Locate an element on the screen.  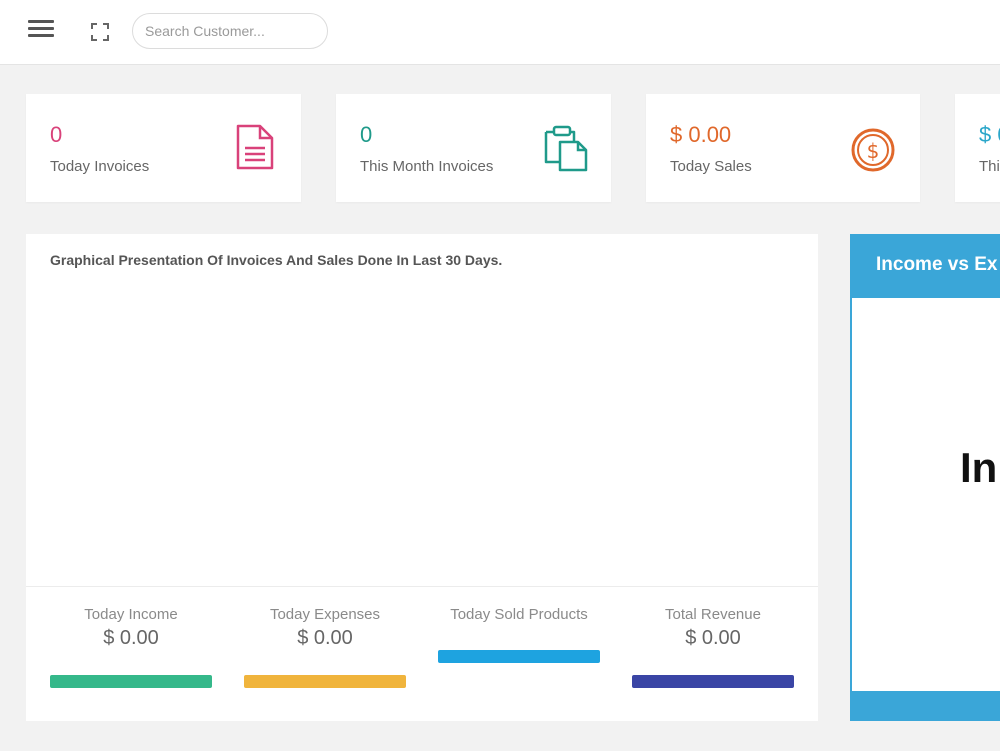
fullscreen-icon is located at coordinates (100, 32).